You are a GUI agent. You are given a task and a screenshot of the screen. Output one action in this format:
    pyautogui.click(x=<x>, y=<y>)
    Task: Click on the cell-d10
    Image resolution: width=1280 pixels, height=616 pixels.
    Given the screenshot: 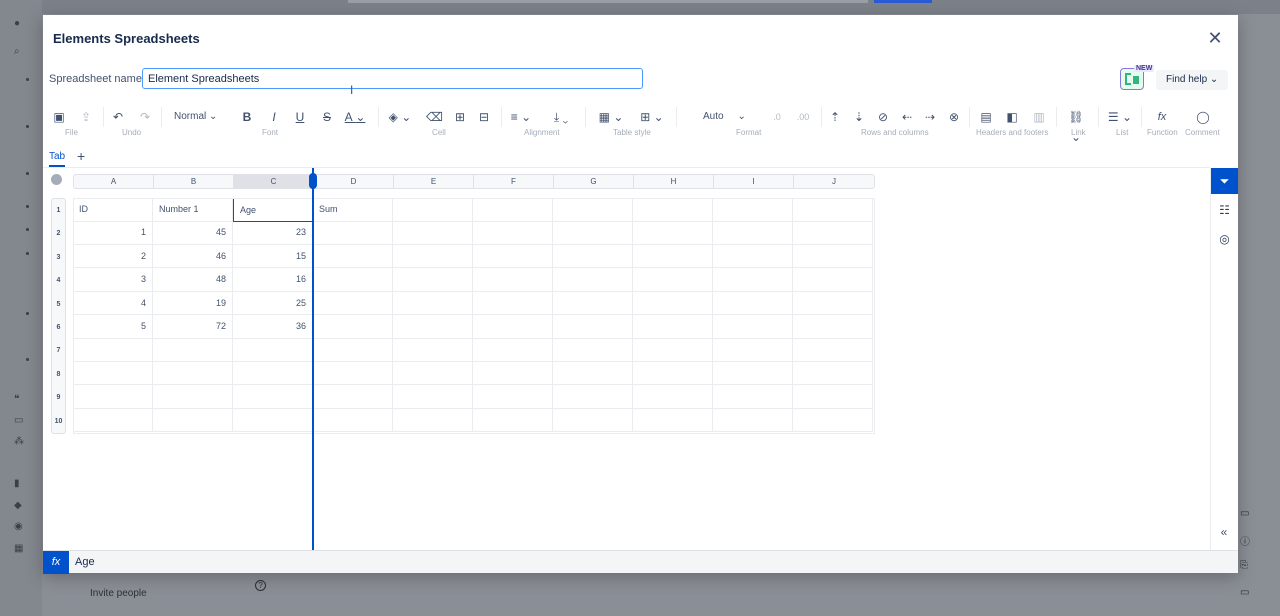 What is the action you would take?
    pyautogui.click(x=353, y=420)
    